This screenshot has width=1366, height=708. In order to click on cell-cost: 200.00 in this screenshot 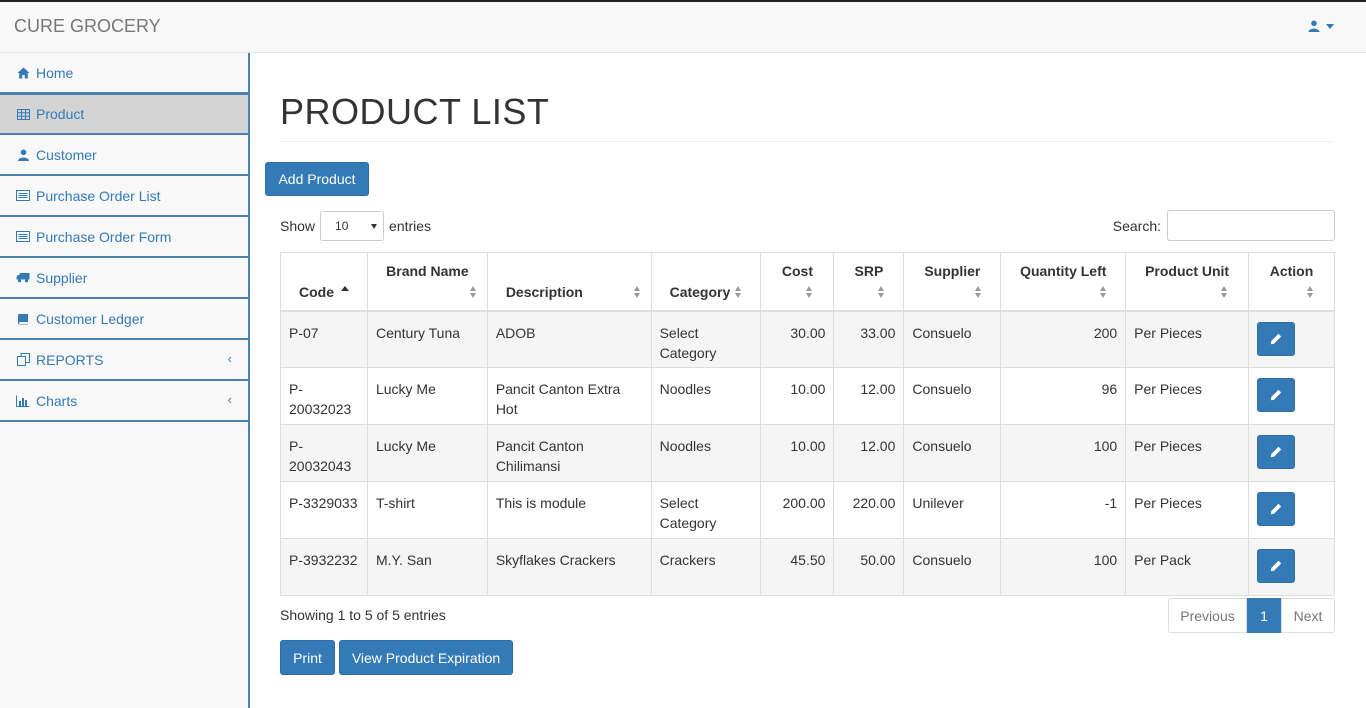, I will do `click(797, 510)`.